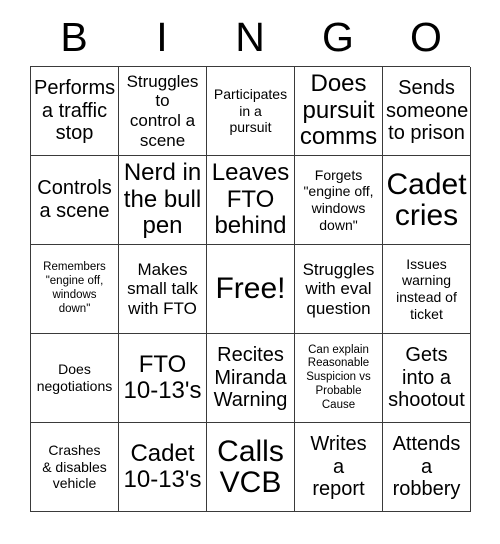  I want to click on bingo-cell: Writes a report, so click(339, 467).